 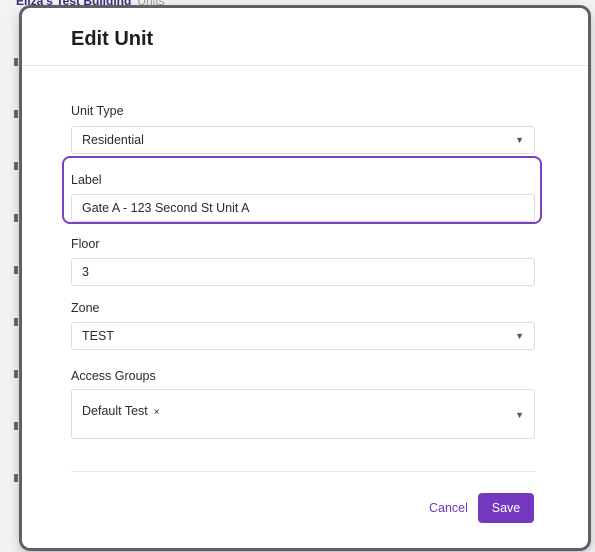 What do you see at coordinates (98, 336) in the screenshot?
I see `zone-value: TEST` at bounding box center [98, 336].